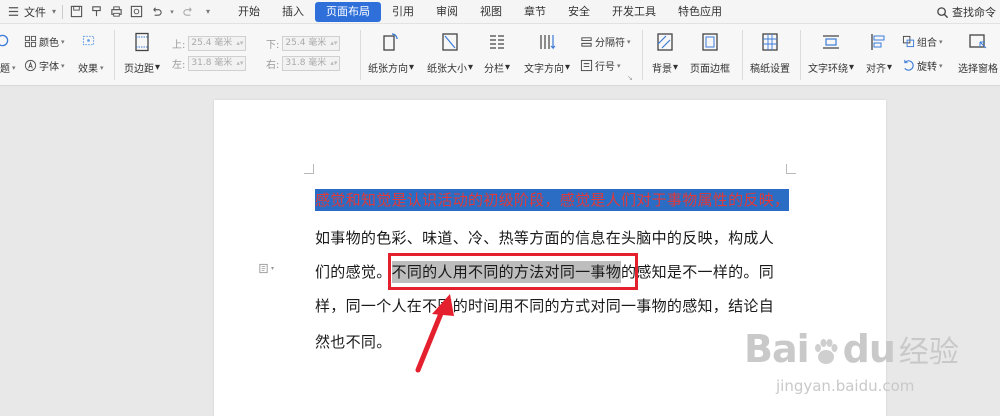  Describe the element at coordinates (831, 42) in the screenshot. I see `text-wrap-icon` at that location.